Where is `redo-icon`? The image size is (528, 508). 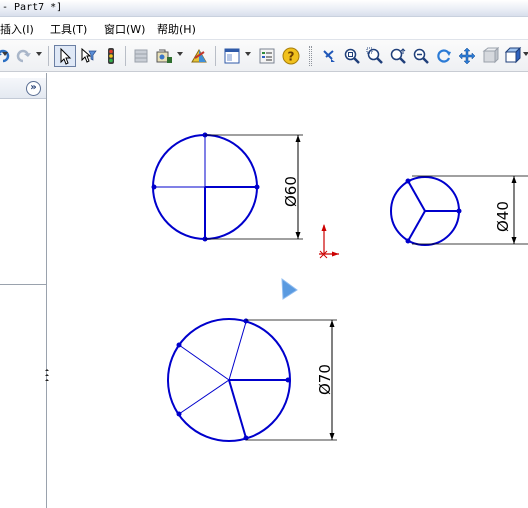 redo-icon is located at coordinates (23, 56).